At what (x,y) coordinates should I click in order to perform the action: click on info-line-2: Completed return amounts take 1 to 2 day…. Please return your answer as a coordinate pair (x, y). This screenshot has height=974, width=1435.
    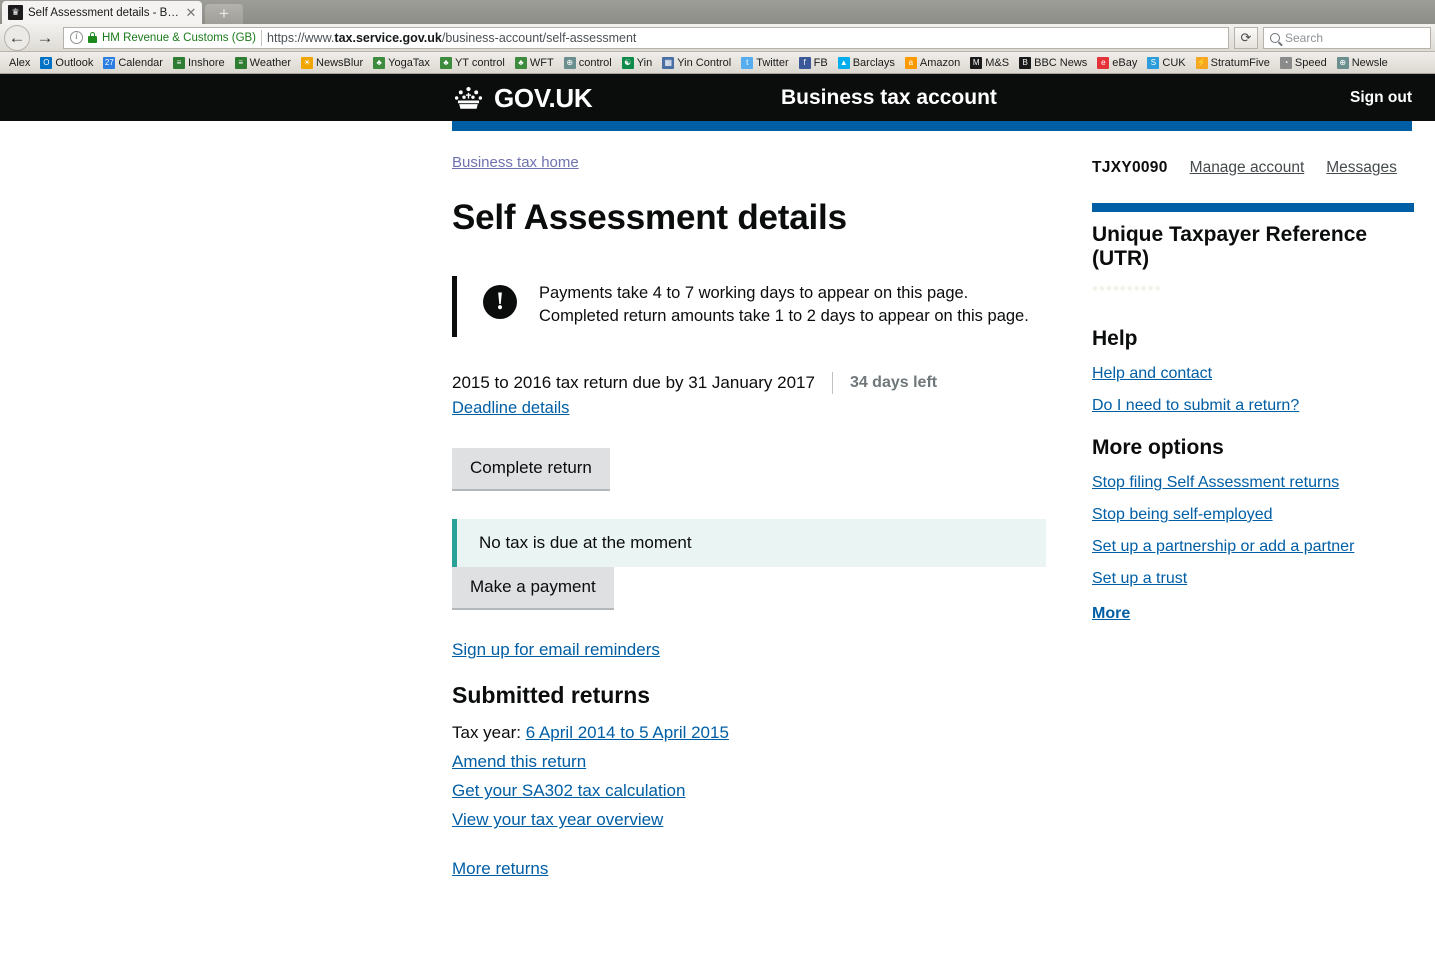
    Looking at the image, I should click on (784, 316).